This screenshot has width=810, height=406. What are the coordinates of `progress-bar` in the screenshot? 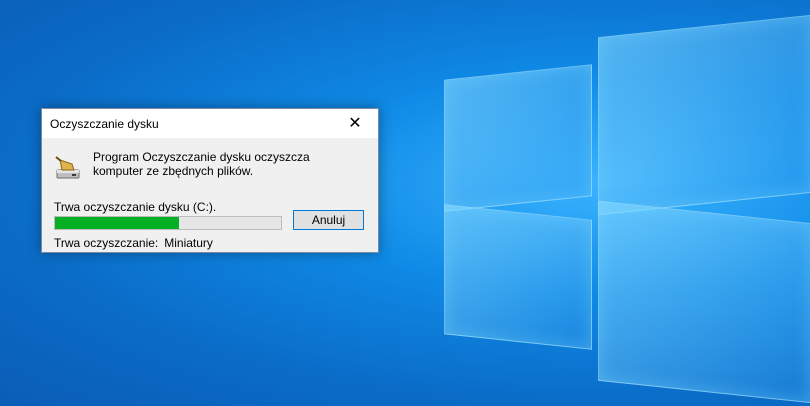 It's located at (168, 223).